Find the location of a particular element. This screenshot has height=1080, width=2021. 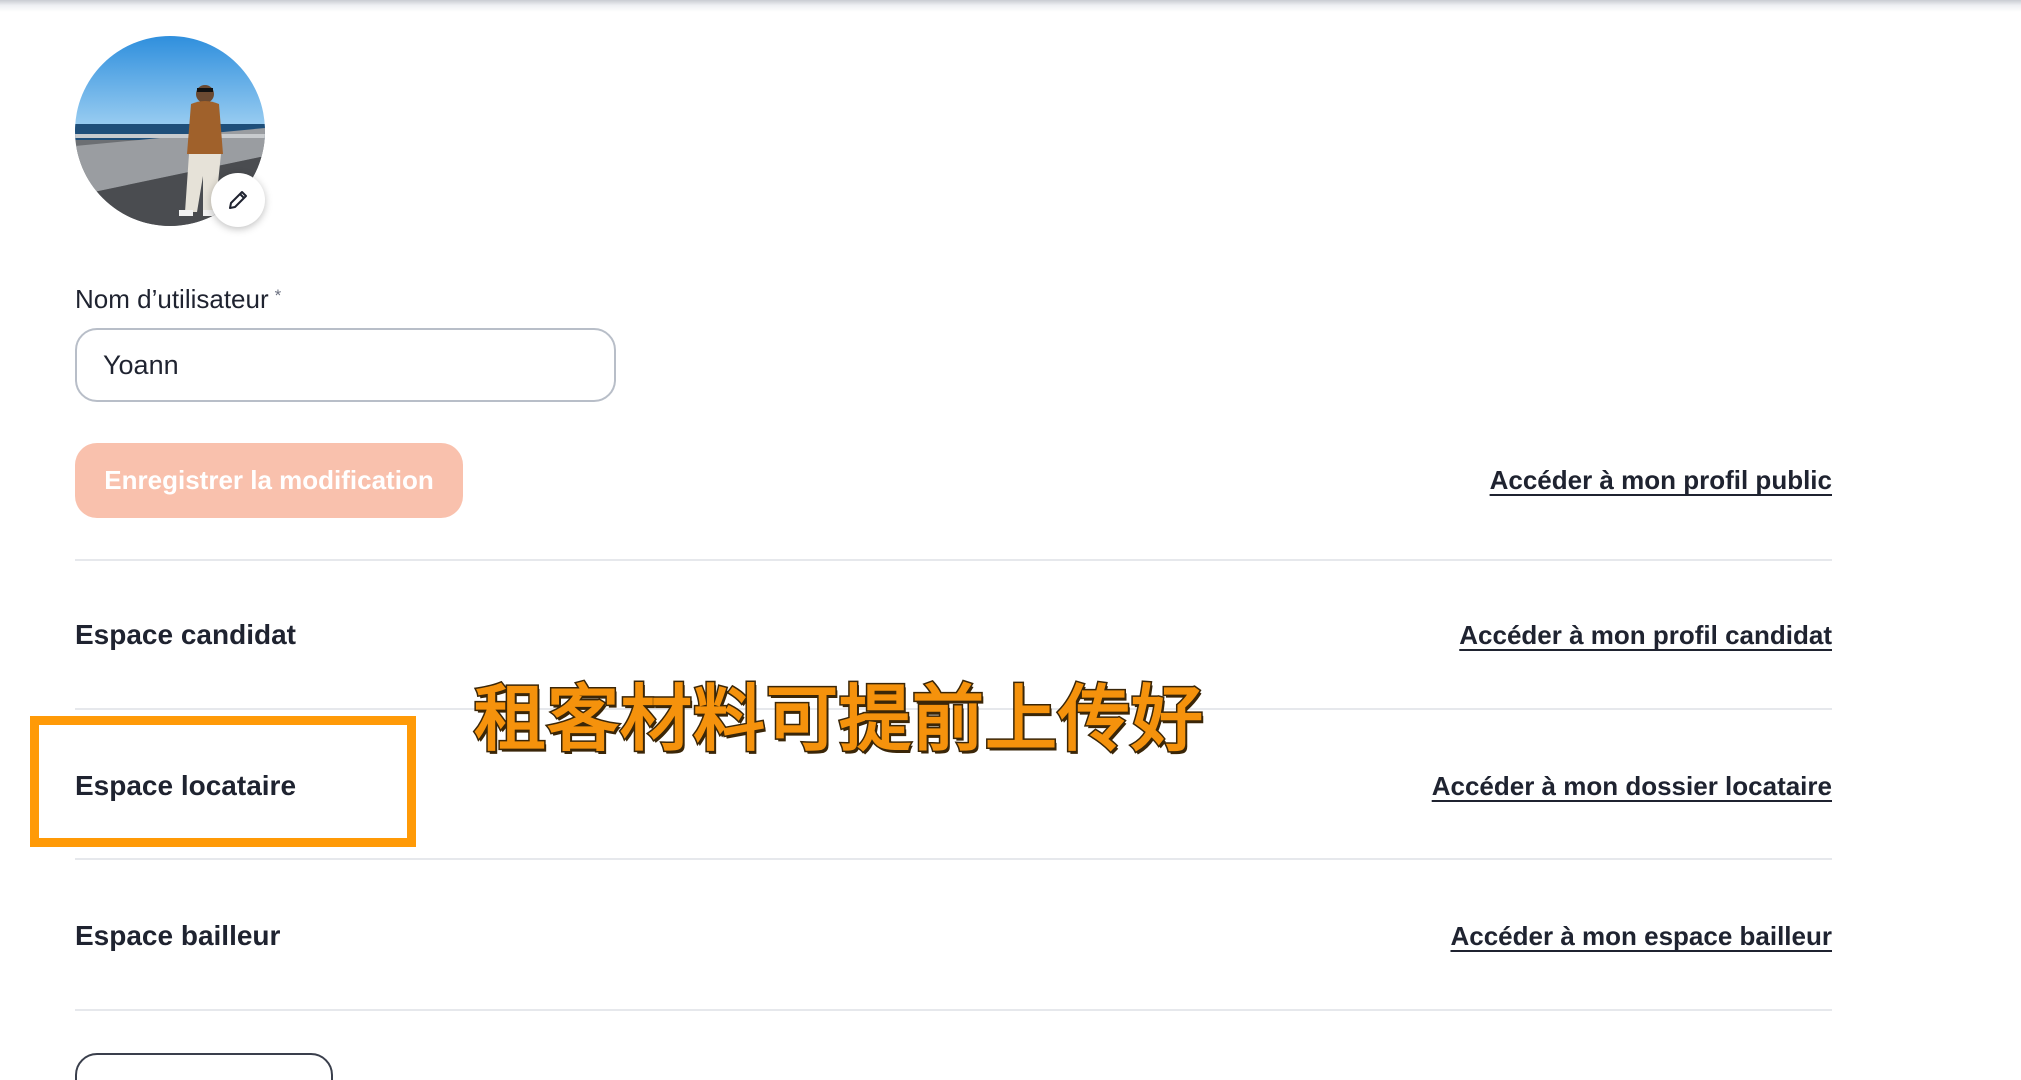

highlight-box is located at coordinates (223, 781).